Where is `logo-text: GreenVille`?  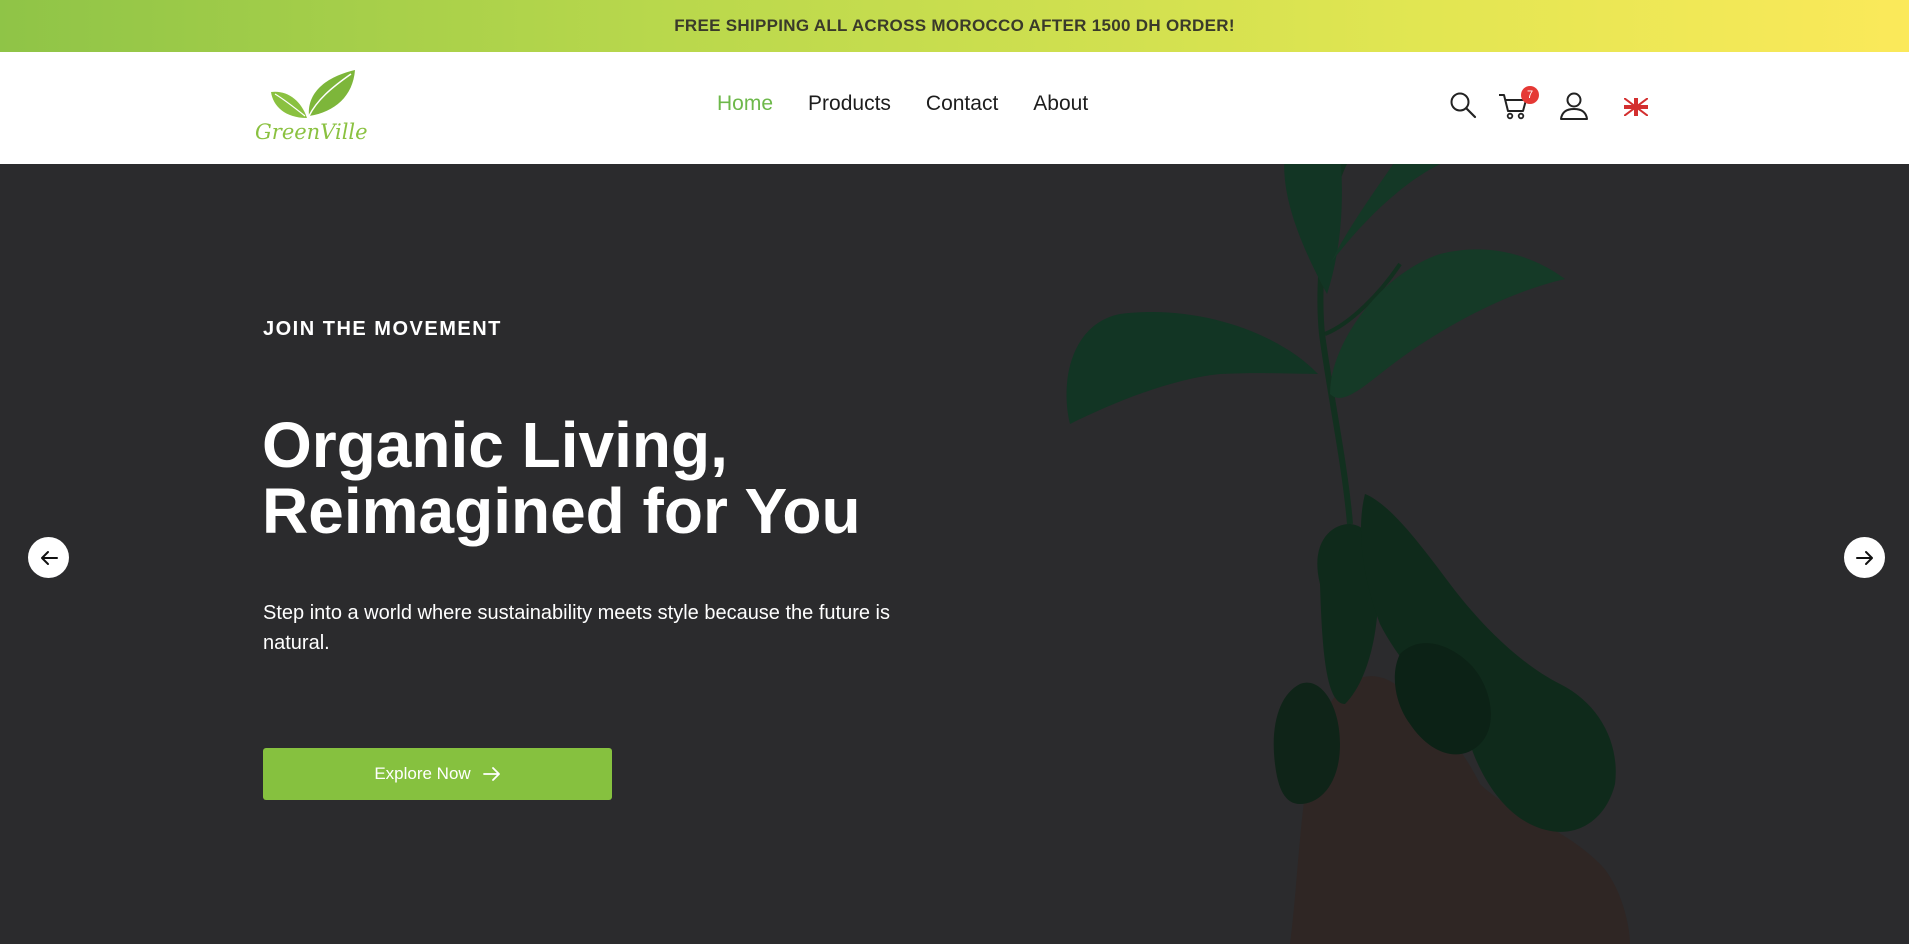
logo-text: GreenVille is located at coordinates (311, 132).